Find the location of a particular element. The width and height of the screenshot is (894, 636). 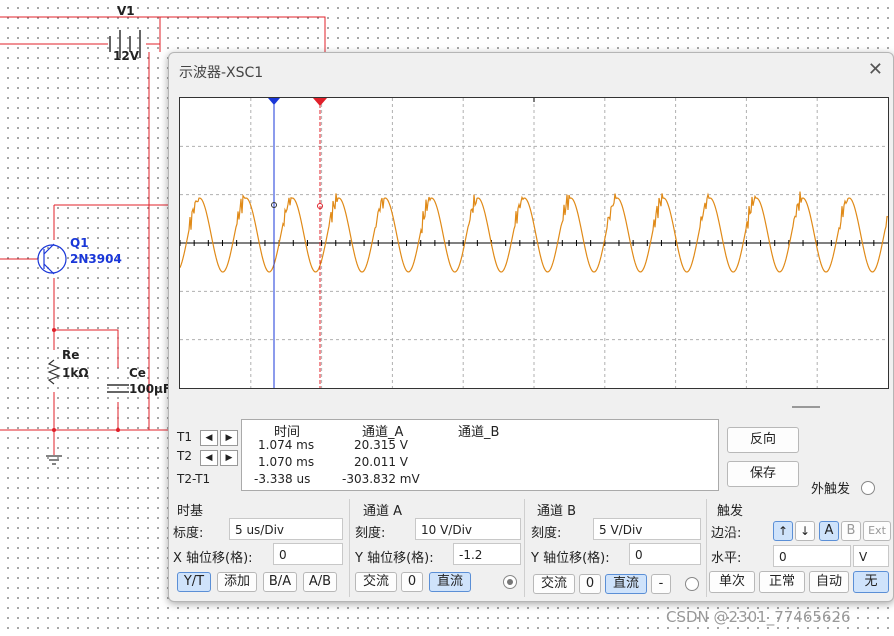

trigger-title: 触发 is located at coordinates (730, 511).